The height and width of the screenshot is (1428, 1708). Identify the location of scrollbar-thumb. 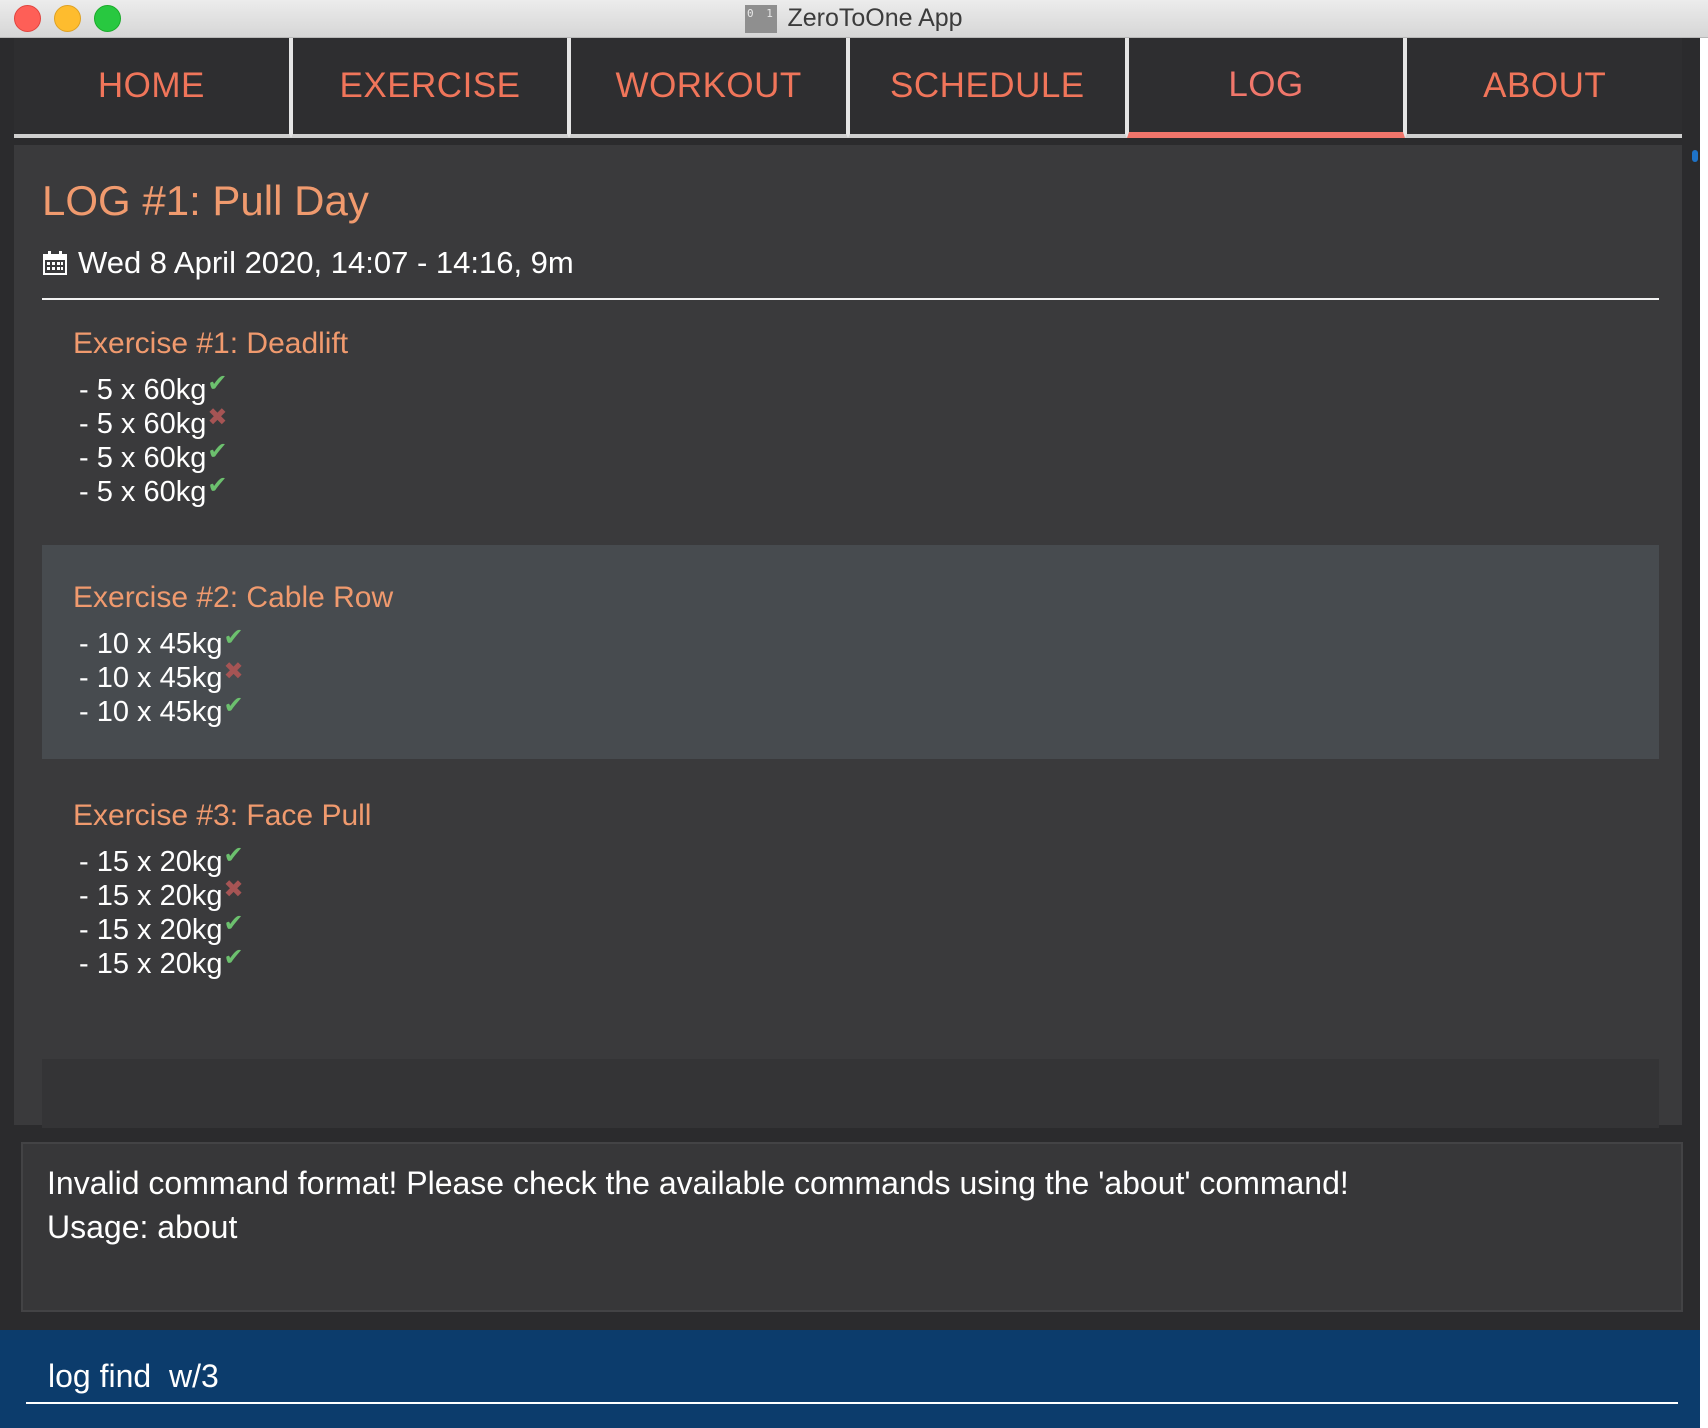
(1695, 156).